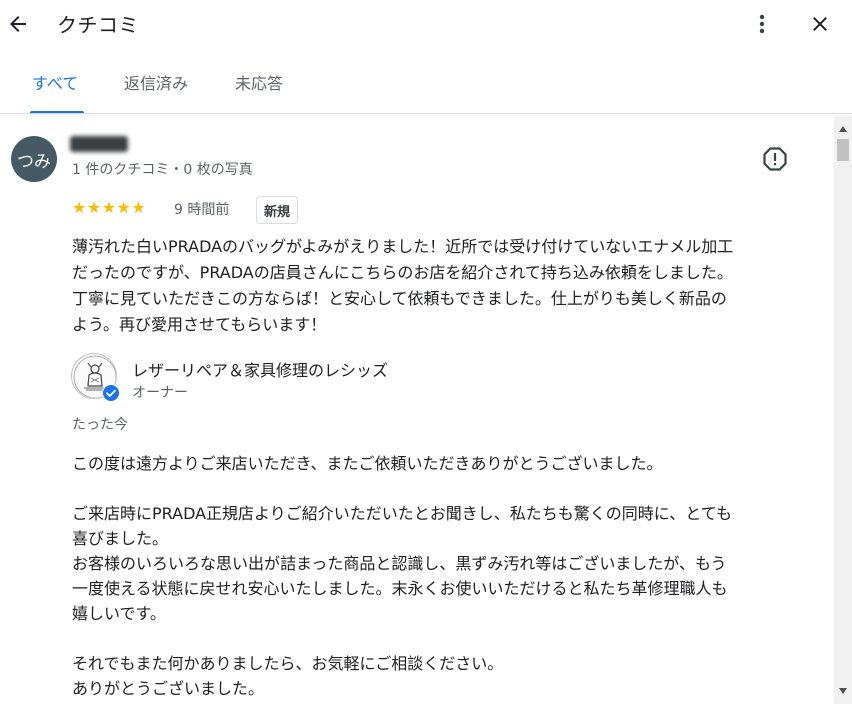 This screenshot has height=704, width=852. Describe the element at coordinates (99, 144) in the screenshot. I see `reviewer-name-redacted` at that location.